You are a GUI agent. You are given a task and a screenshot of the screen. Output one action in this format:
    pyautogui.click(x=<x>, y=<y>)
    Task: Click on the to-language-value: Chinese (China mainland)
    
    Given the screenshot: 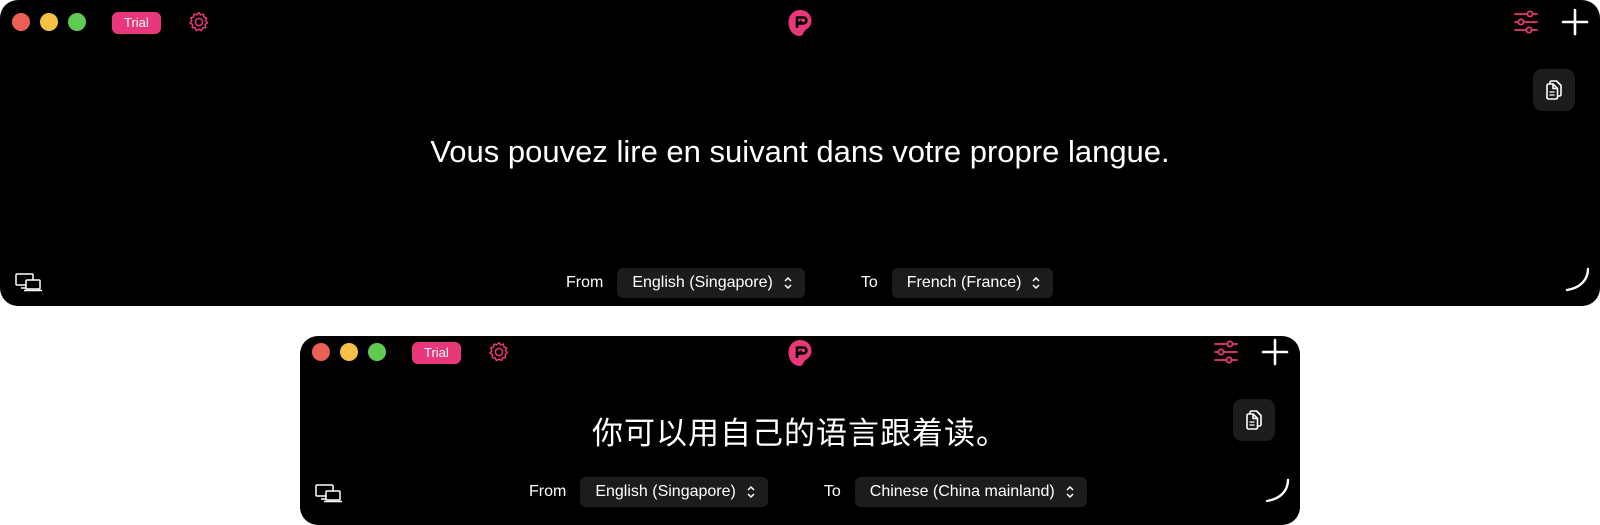 What is the action you would take?
    pyautogui.click(x=962, y=491)
    